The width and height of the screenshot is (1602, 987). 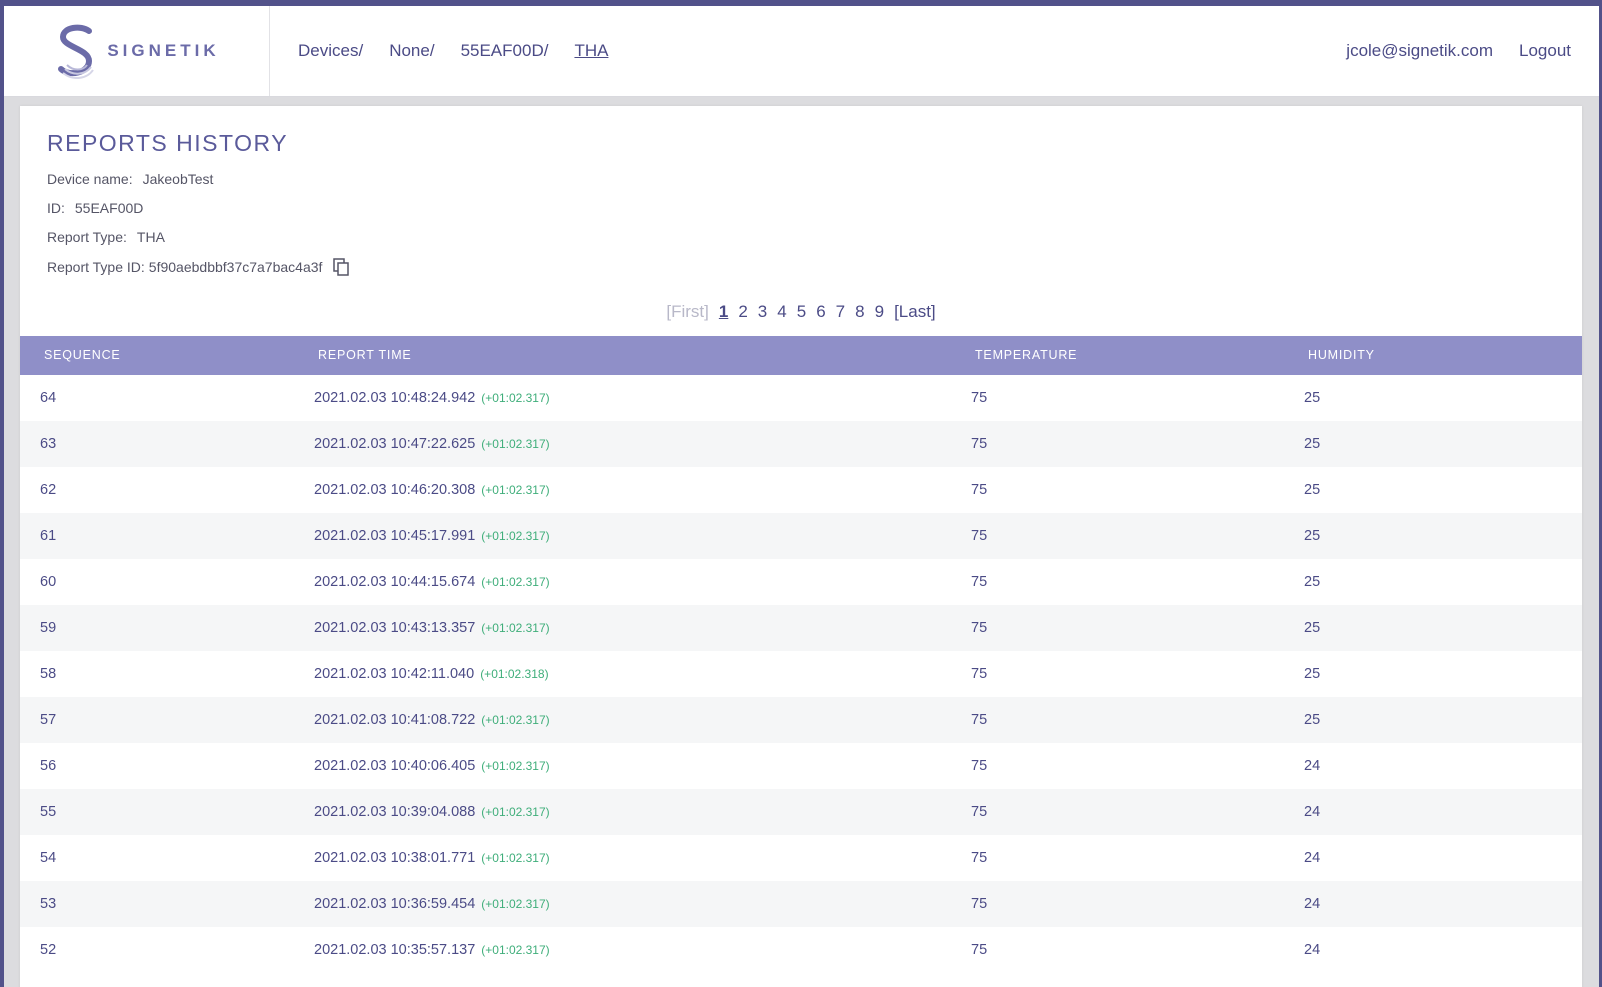 I want to click on logo-text: SIGNETIK, so click(x=163, y=50).